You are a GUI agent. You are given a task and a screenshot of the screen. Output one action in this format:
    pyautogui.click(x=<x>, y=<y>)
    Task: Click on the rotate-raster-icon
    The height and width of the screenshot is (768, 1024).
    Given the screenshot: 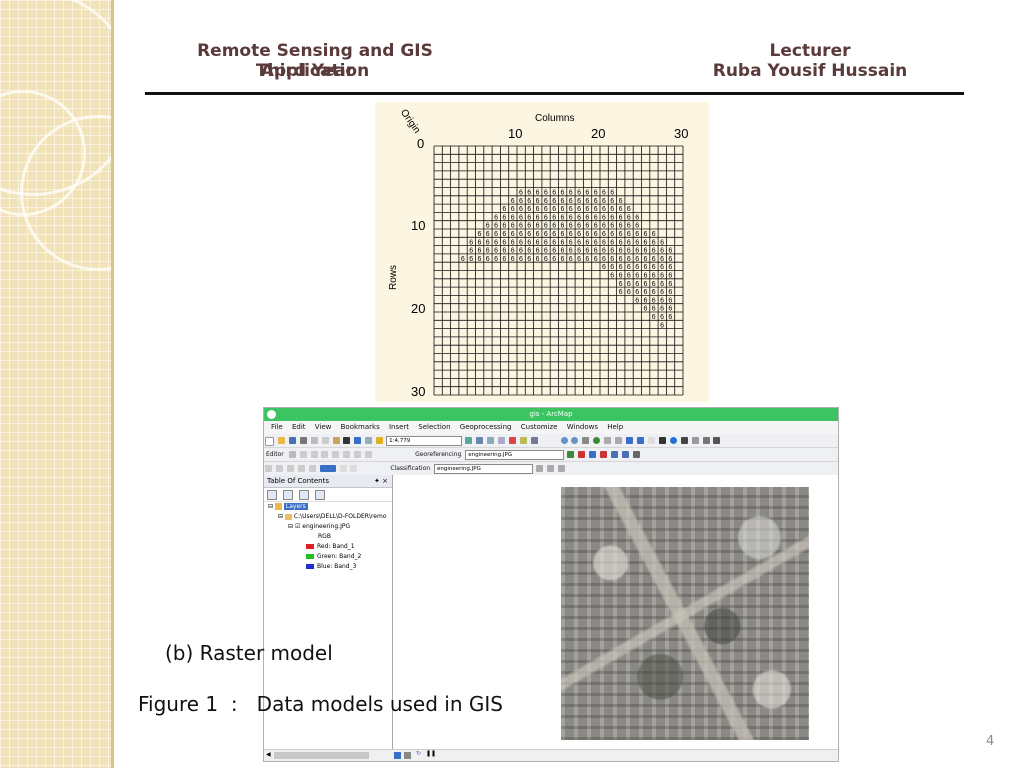 What is the action you would take?
    pyautogui.click(x=571, y=454)
    